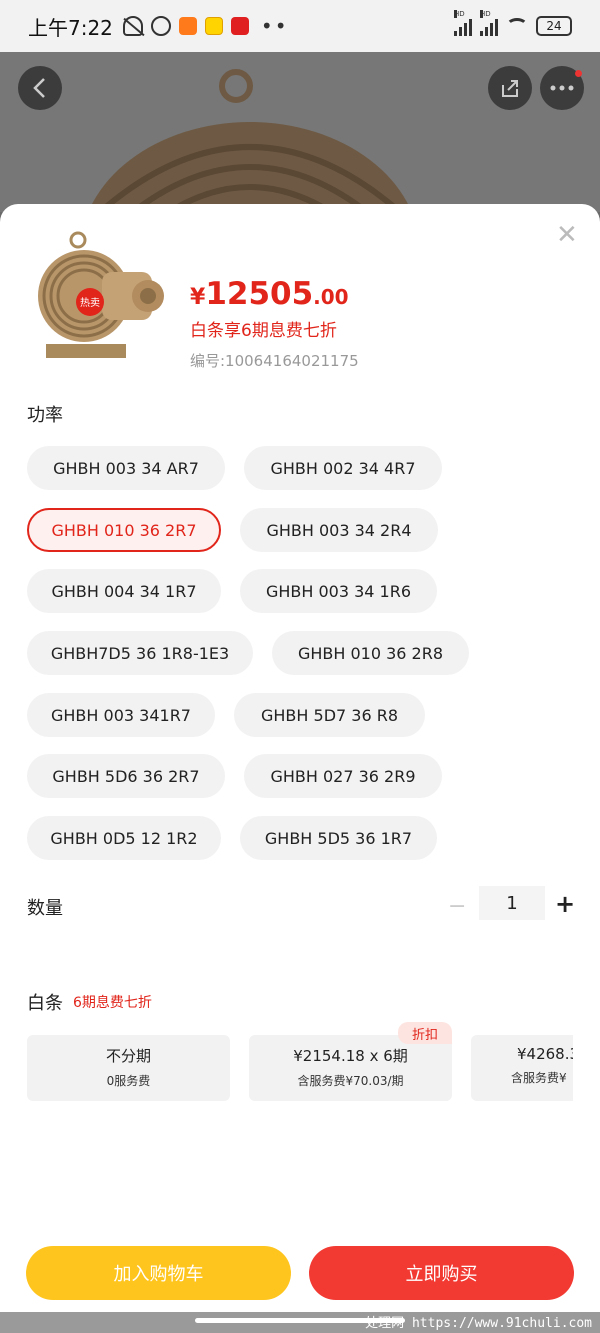 The height and width of the screenshot is (1333, 600). What do you see at coordinates (343, 468) in the screenshot?
I see `power-option: GHBH 002 34 4R7` at bounding box center [343, 468].